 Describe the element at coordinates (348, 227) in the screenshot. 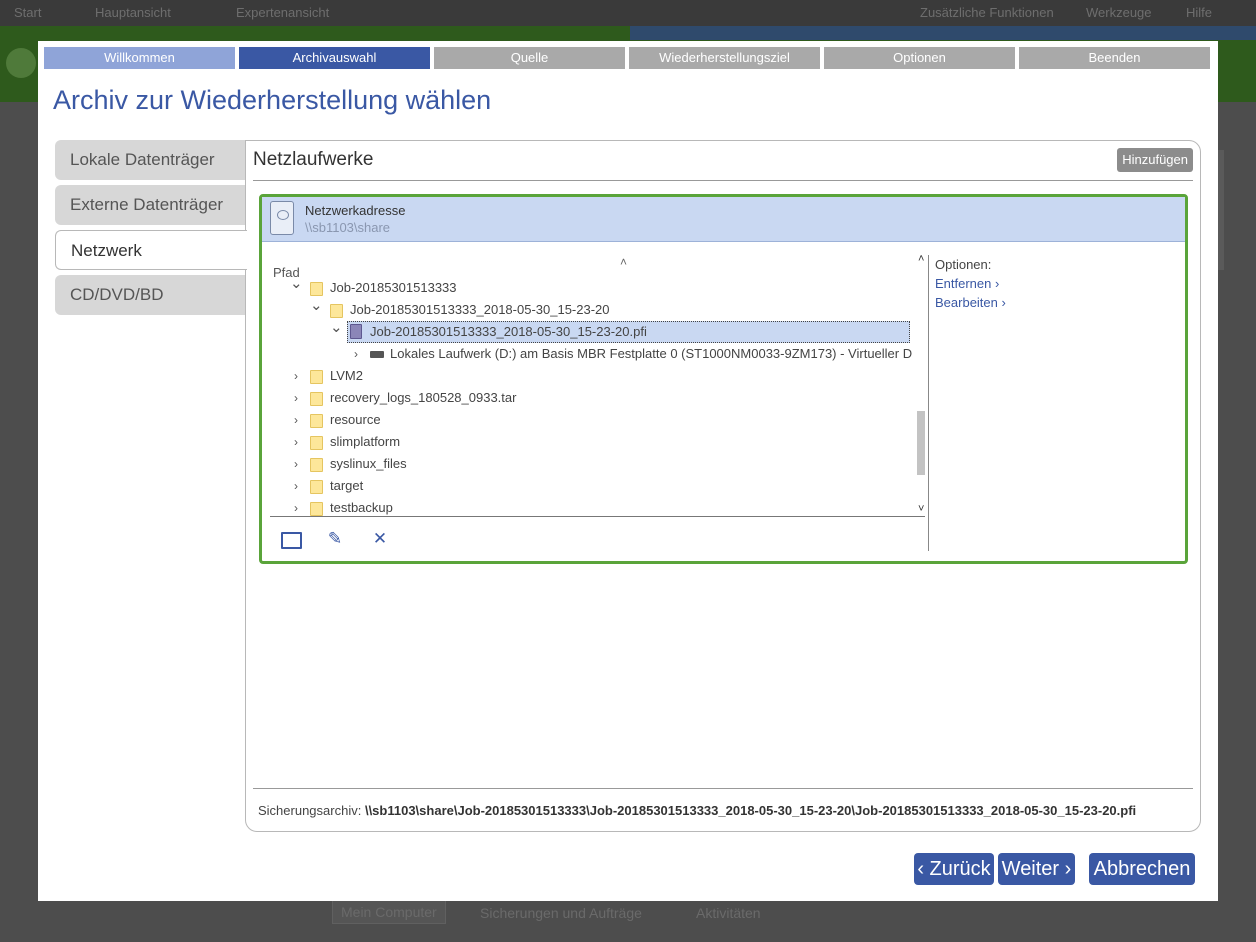

I see `network-address-path: \\sb1103\share` at that location.